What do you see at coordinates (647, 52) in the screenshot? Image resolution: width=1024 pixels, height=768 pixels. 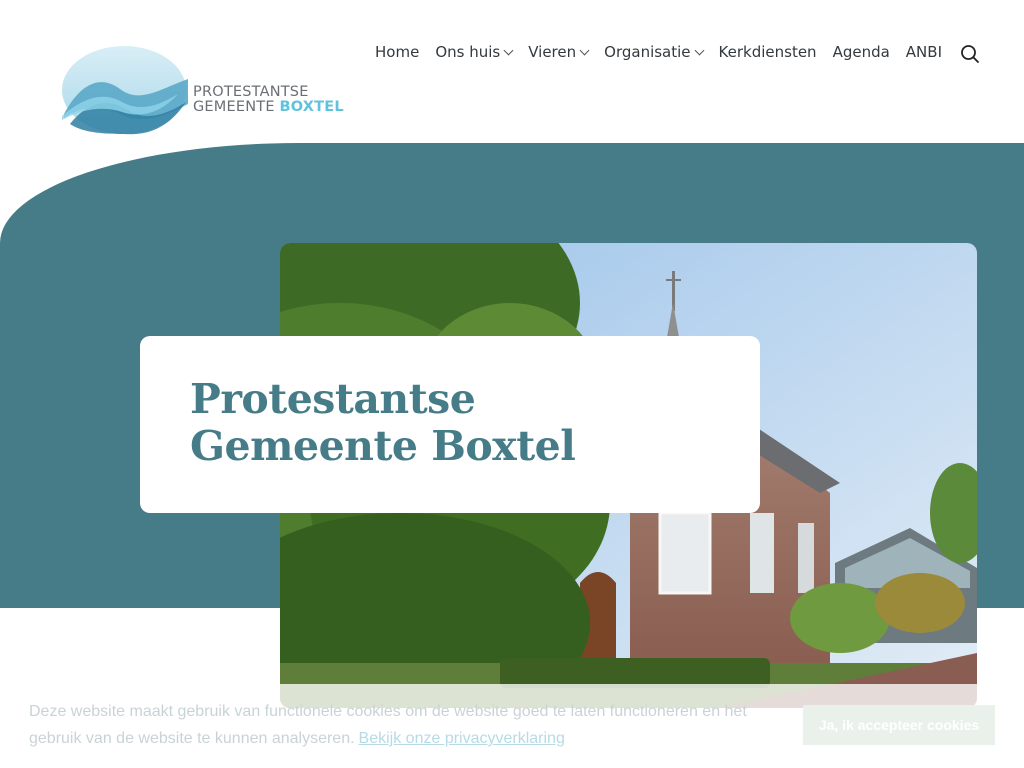 I see `nav-item-label: Organisatie` at bounding box center [647, 52].